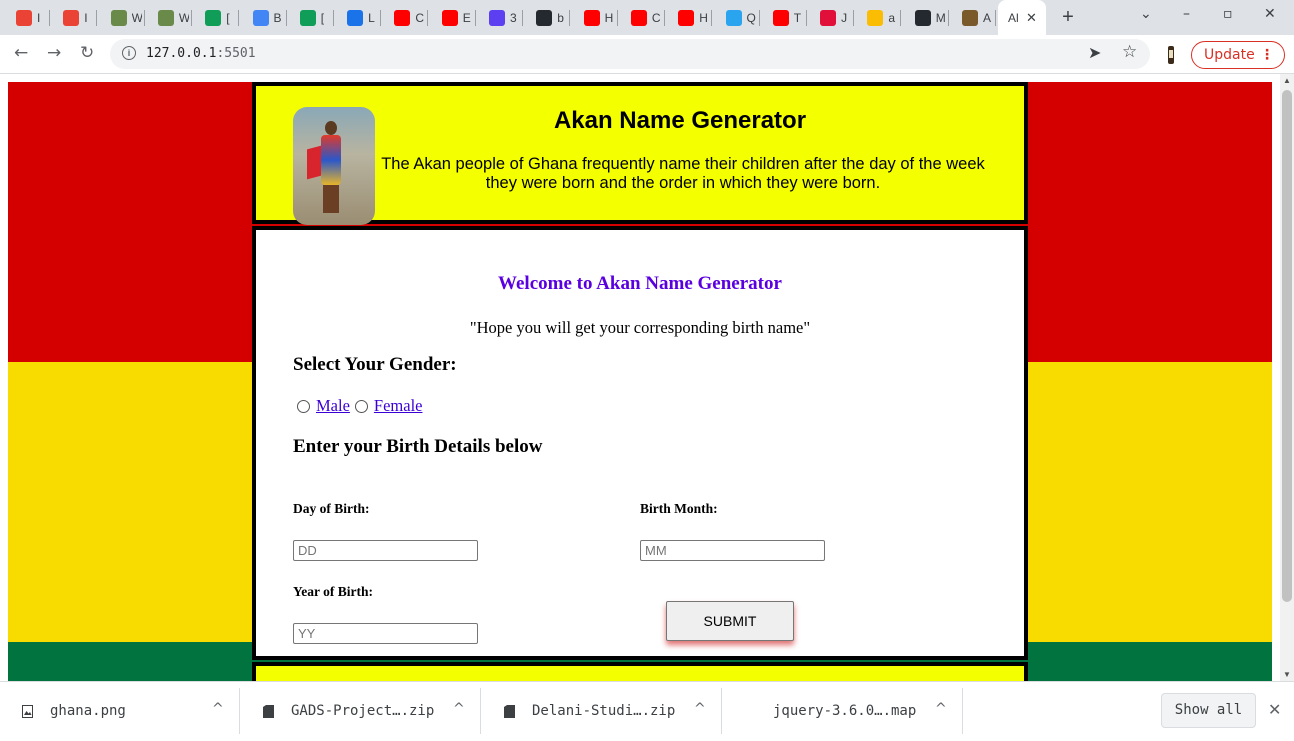  Describe the element at coordinates (1287, 80) in the screenshot. I see `scroll-up-icon: ▲` at that location.